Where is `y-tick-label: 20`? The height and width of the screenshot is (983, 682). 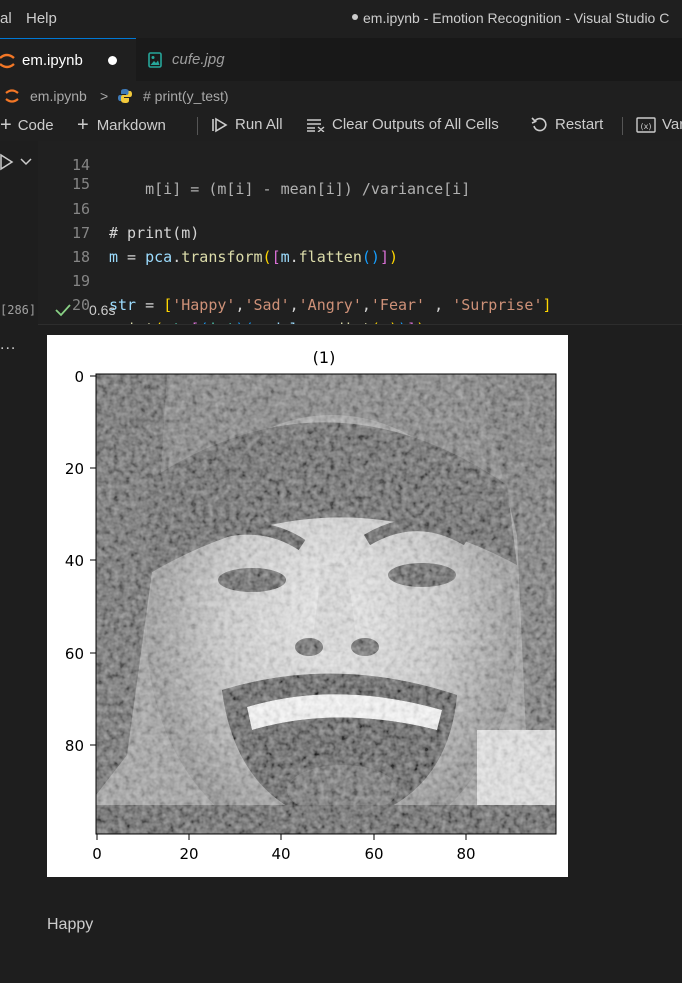
y-tick-label: 20 is located at coordinates (74, 469).